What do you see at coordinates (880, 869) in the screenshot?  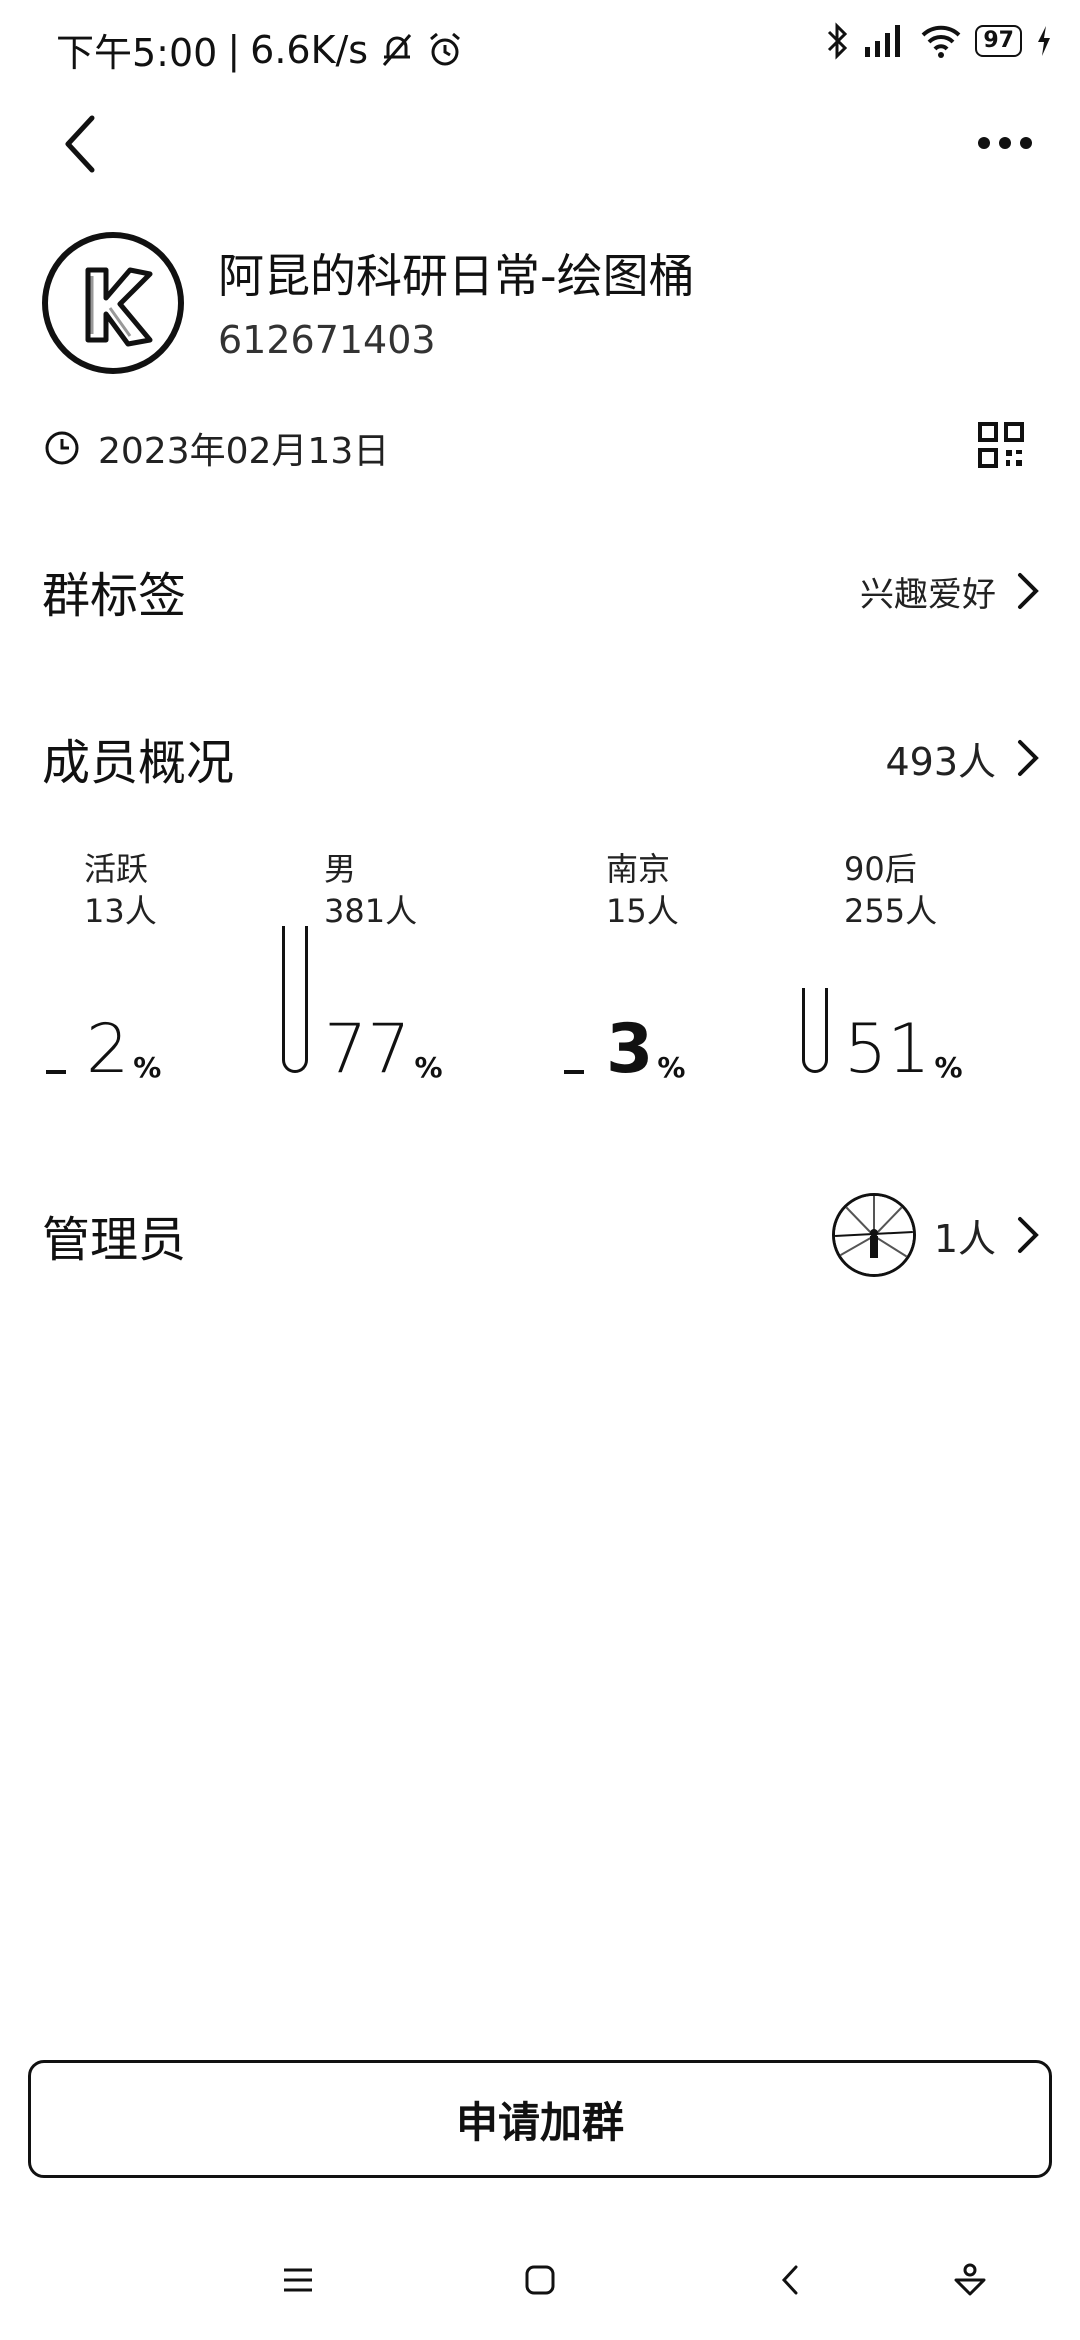 I see `stat-label: 90后` at bounding box center [880, 869].